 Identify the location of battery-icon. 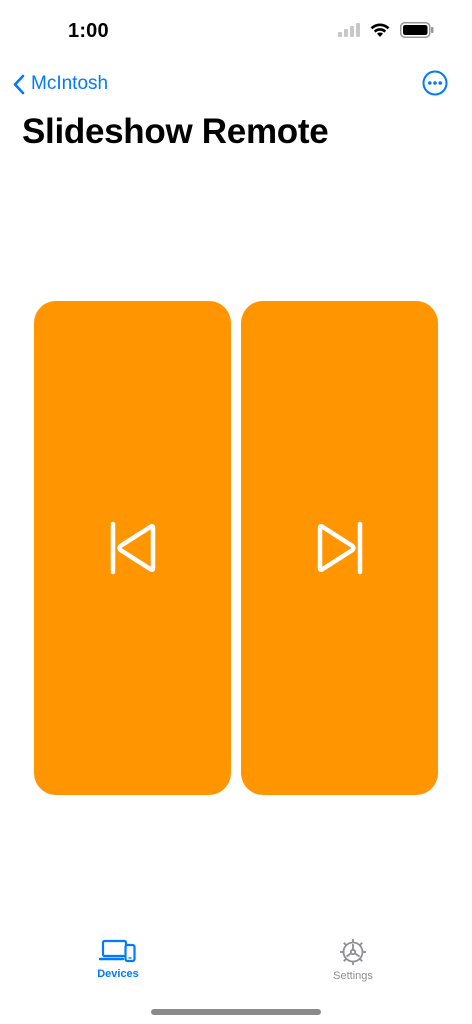
(417, 30).